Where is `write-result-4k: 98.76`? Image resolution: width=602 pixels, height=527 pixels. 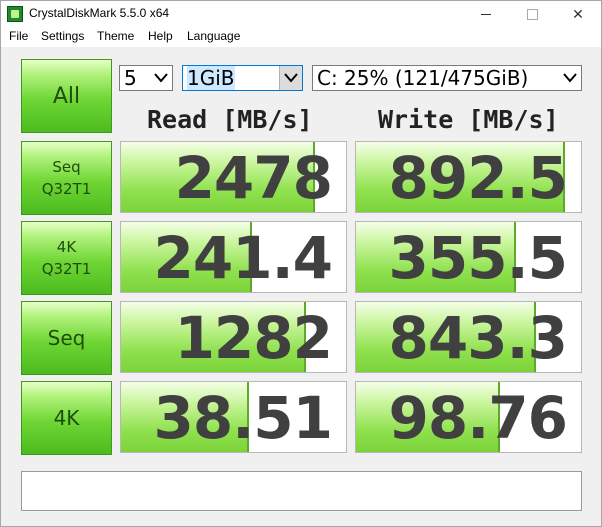 write-result-4k: 98.76 is located at coordinates (468, 417).